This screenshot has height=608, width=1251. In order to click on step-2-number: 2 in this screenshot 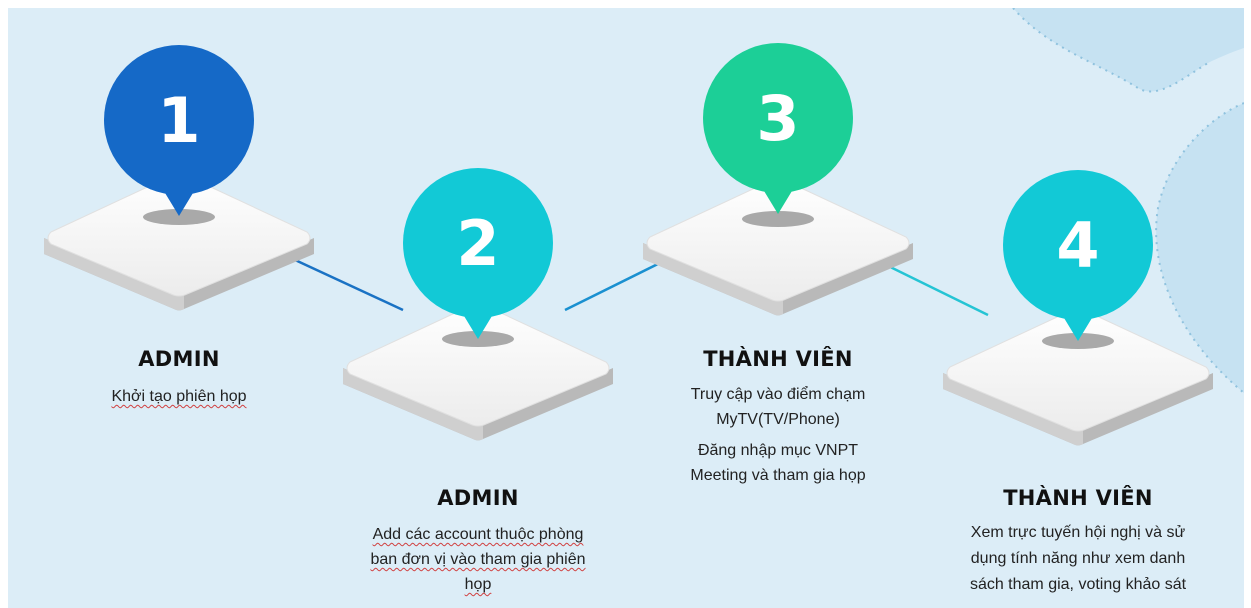, I will do `click(477, 243)`.